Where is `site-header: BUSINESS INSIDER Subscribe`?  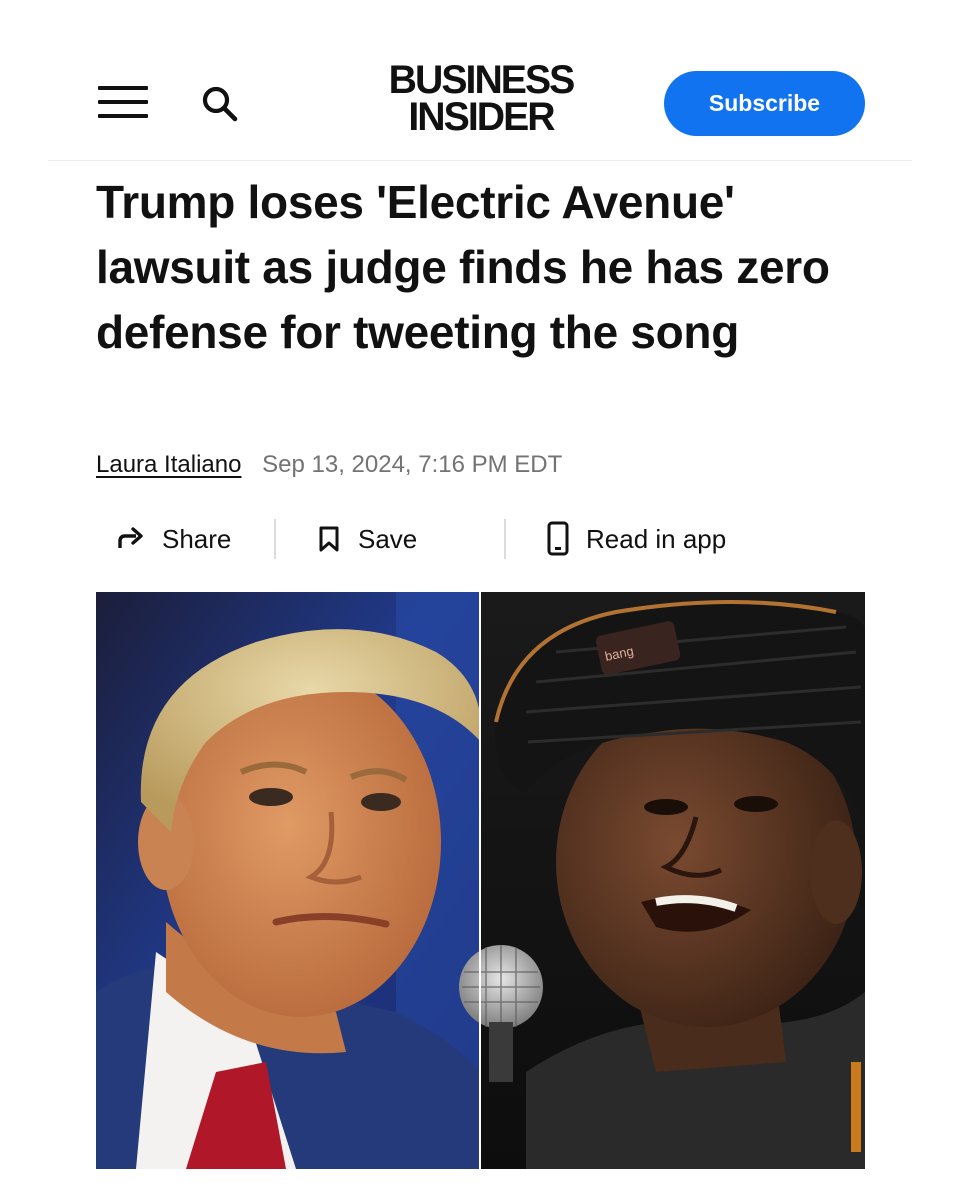
site-header: BUSINESS INSIDER Subscribe is located at coordinates (480, 104).